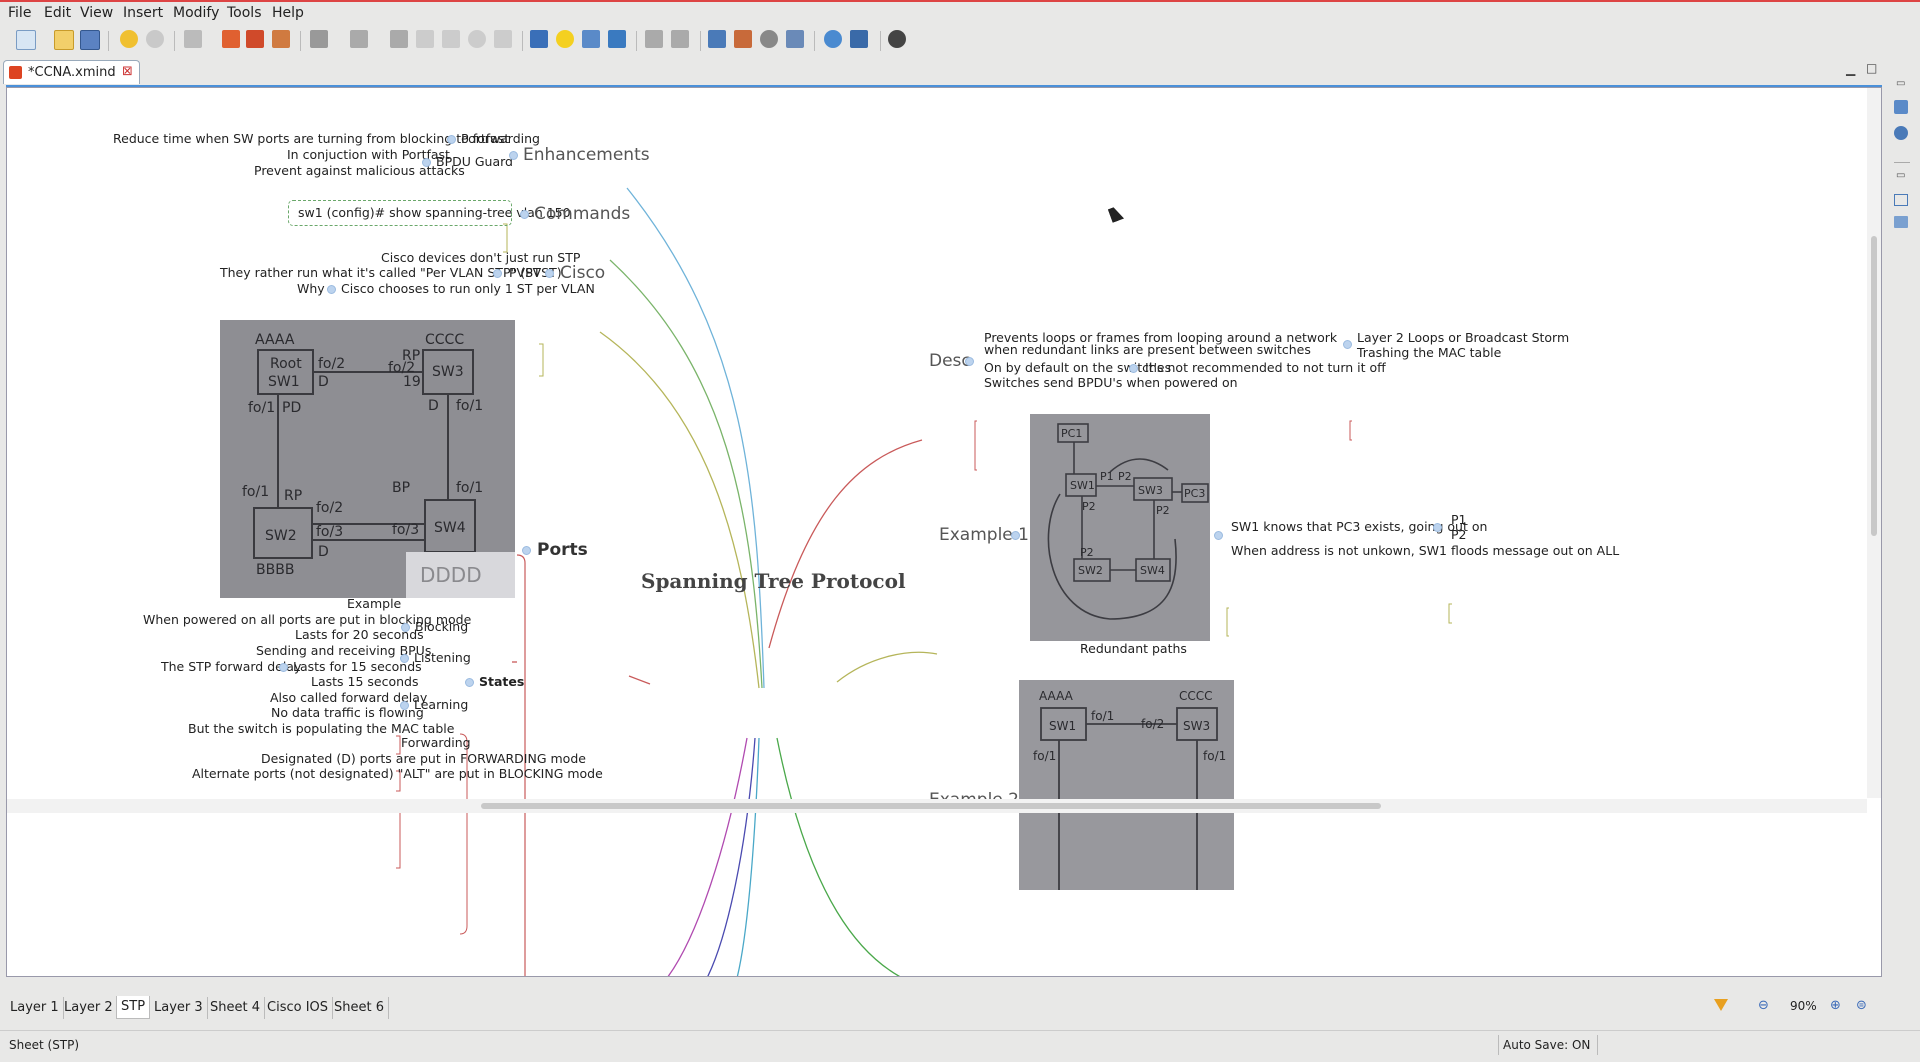 The height and width of the screenshot is (1062, 1920). What do you see at coordinates (451, 39) in the screenshot?
I see `summary-icon` at bounding box center [451, 39].